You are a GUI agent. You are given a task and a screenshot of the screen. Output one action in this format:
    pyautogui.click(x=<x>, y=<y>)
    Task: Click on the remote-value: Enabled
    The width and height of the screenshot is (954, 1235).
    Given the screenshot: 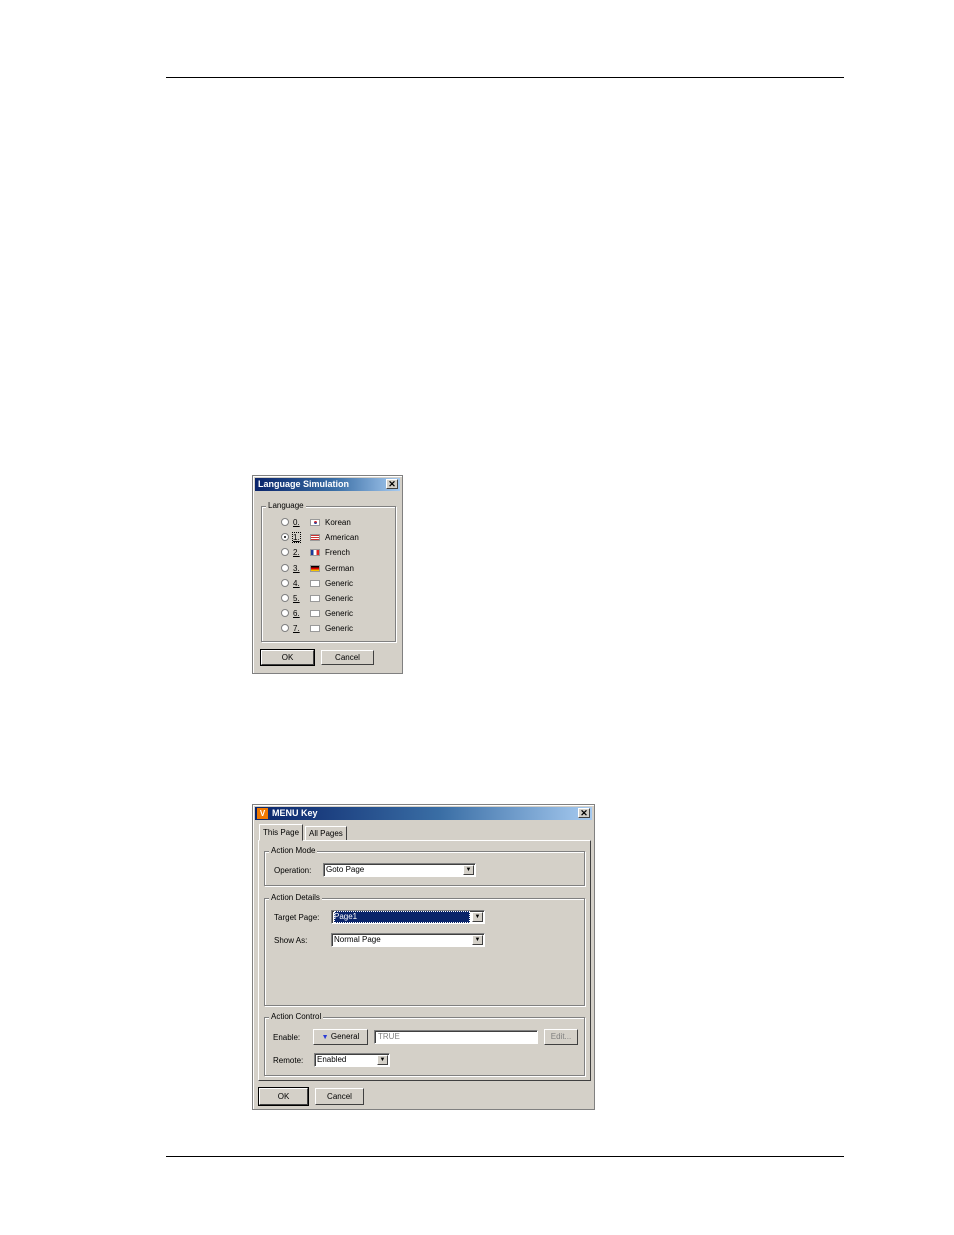 What is the action you would take?
    pyautogui.click(x=332, y=1059)
    